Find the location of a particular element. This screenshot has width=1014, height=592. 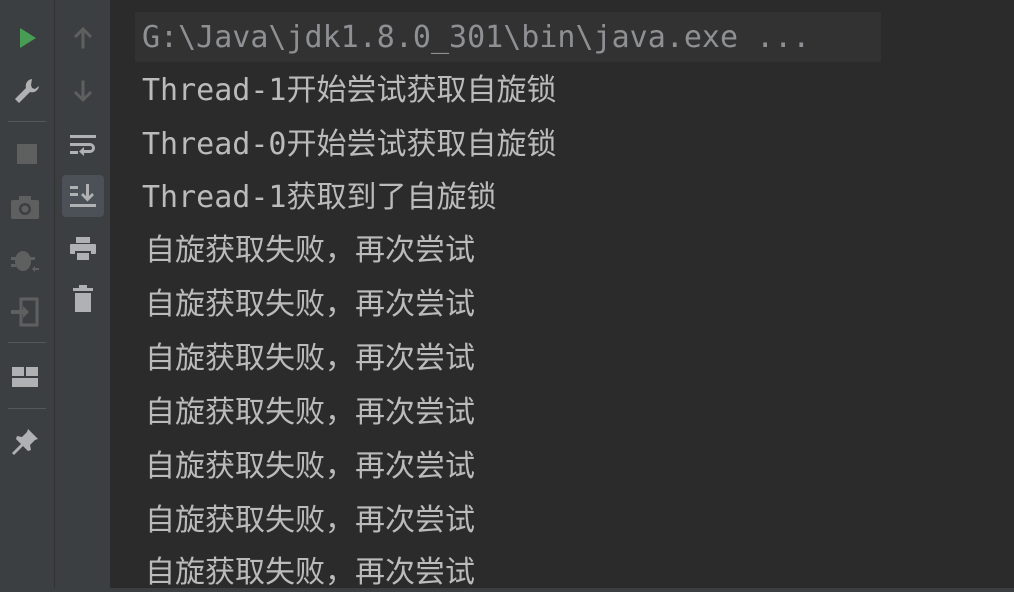

debug-button is located at coordinates (25, 260).